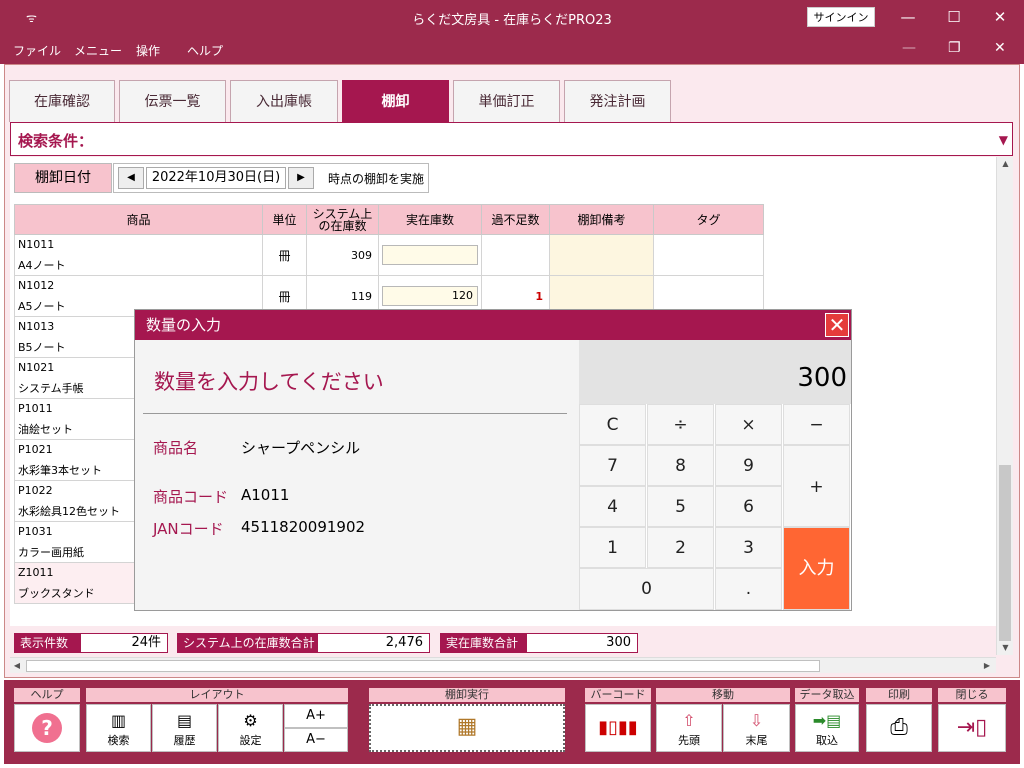 The image size is (1024, 768). Describe the element at coordinates (511, 139) in the screenshot. I see `search-conditions-bar: 検索条件： ▼` at that location.